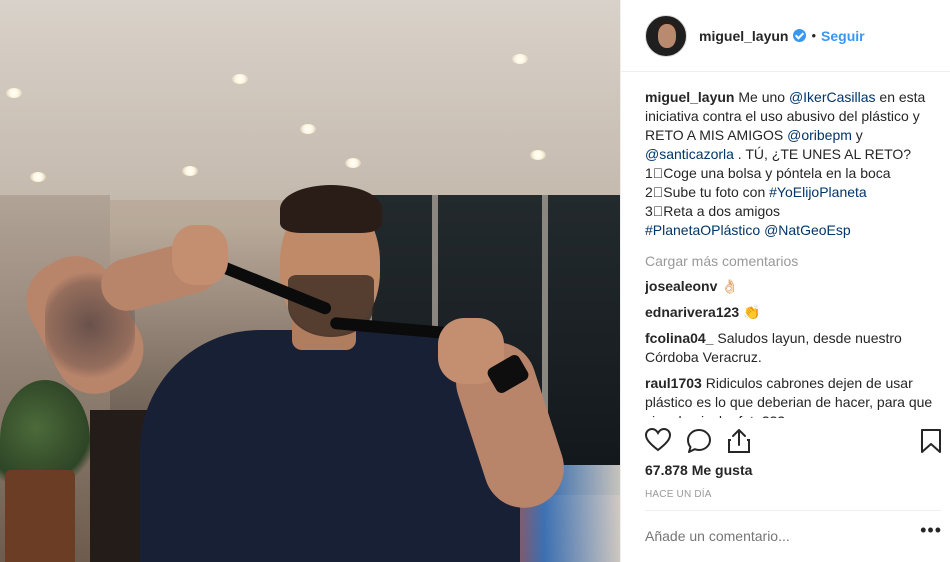 This screenshot has width=950, height=562. What do you see at coordinates (702, 230) in the screenshot?
I see `hashtag-link: #PlanetaOPlástico` at bounding box center [702, 230].